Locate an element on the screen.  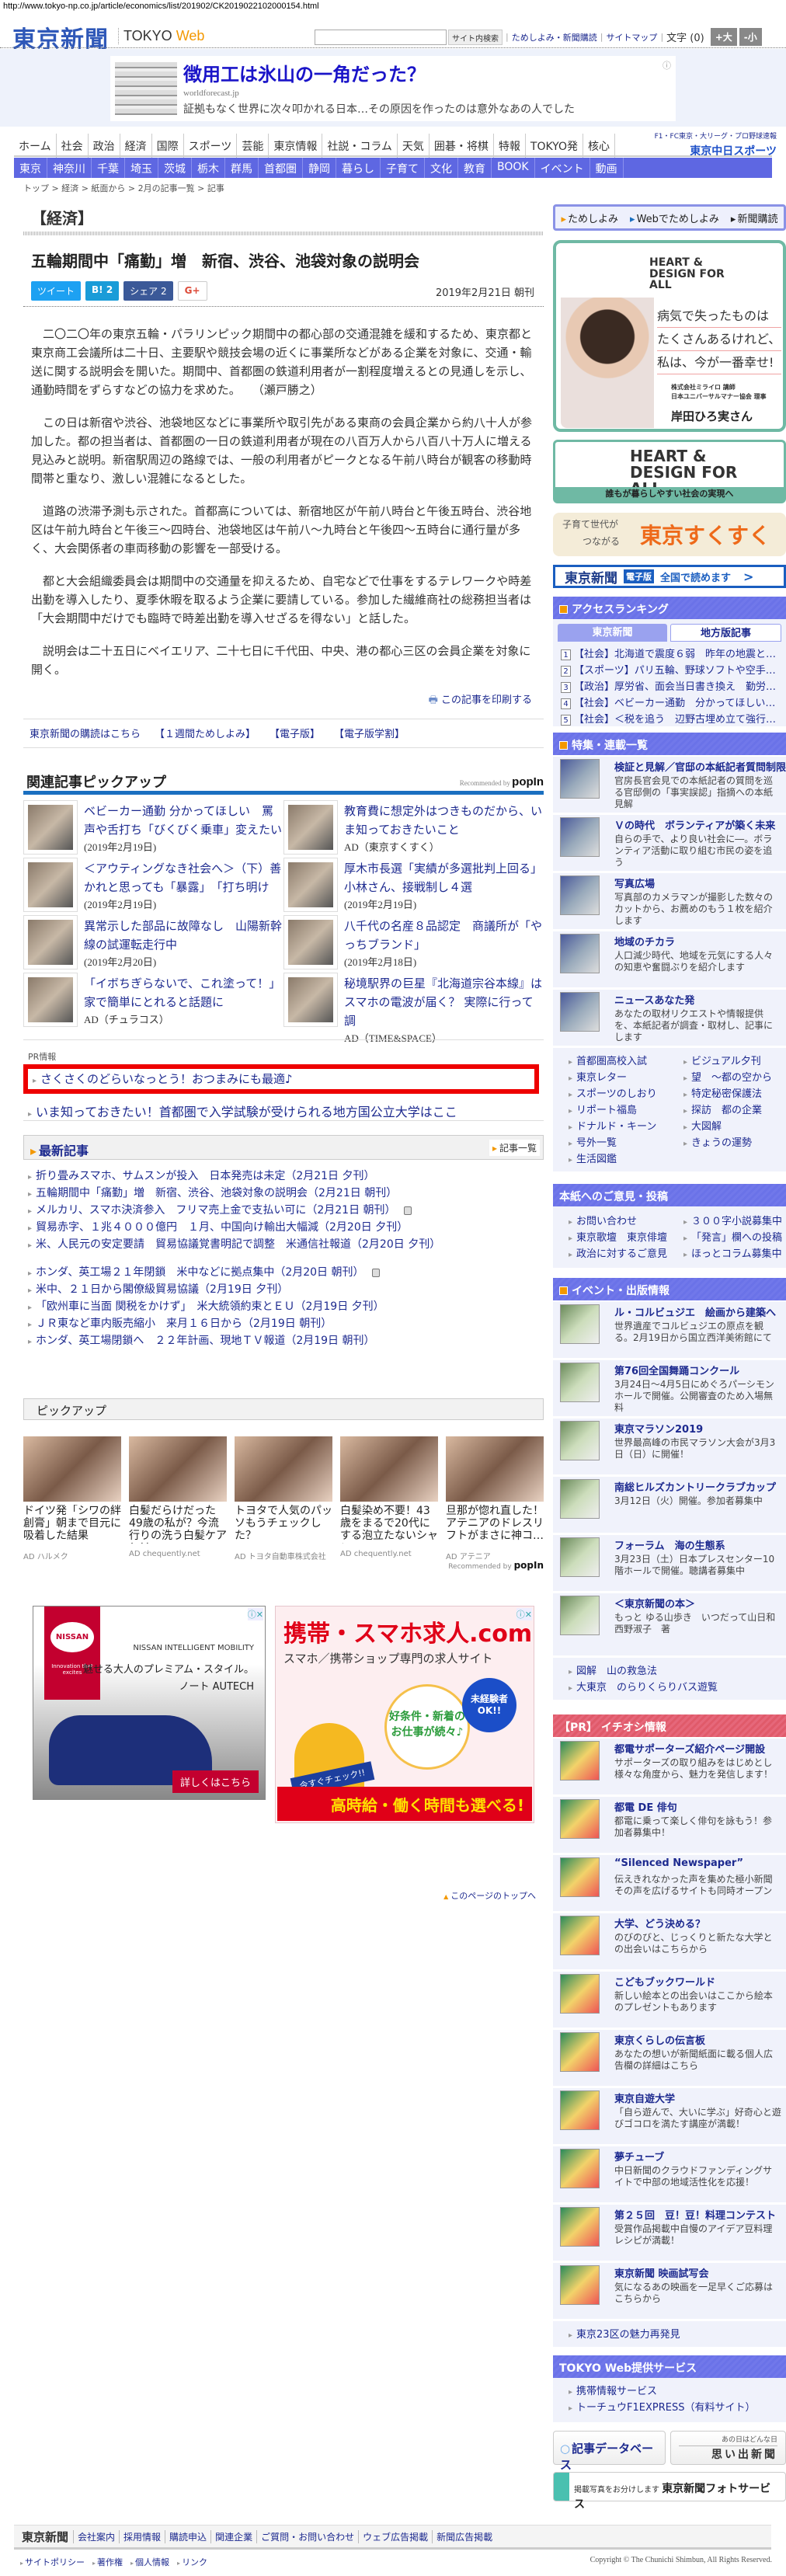
feature-link: きょうの運勢 is located at coordinates (734, 1142).